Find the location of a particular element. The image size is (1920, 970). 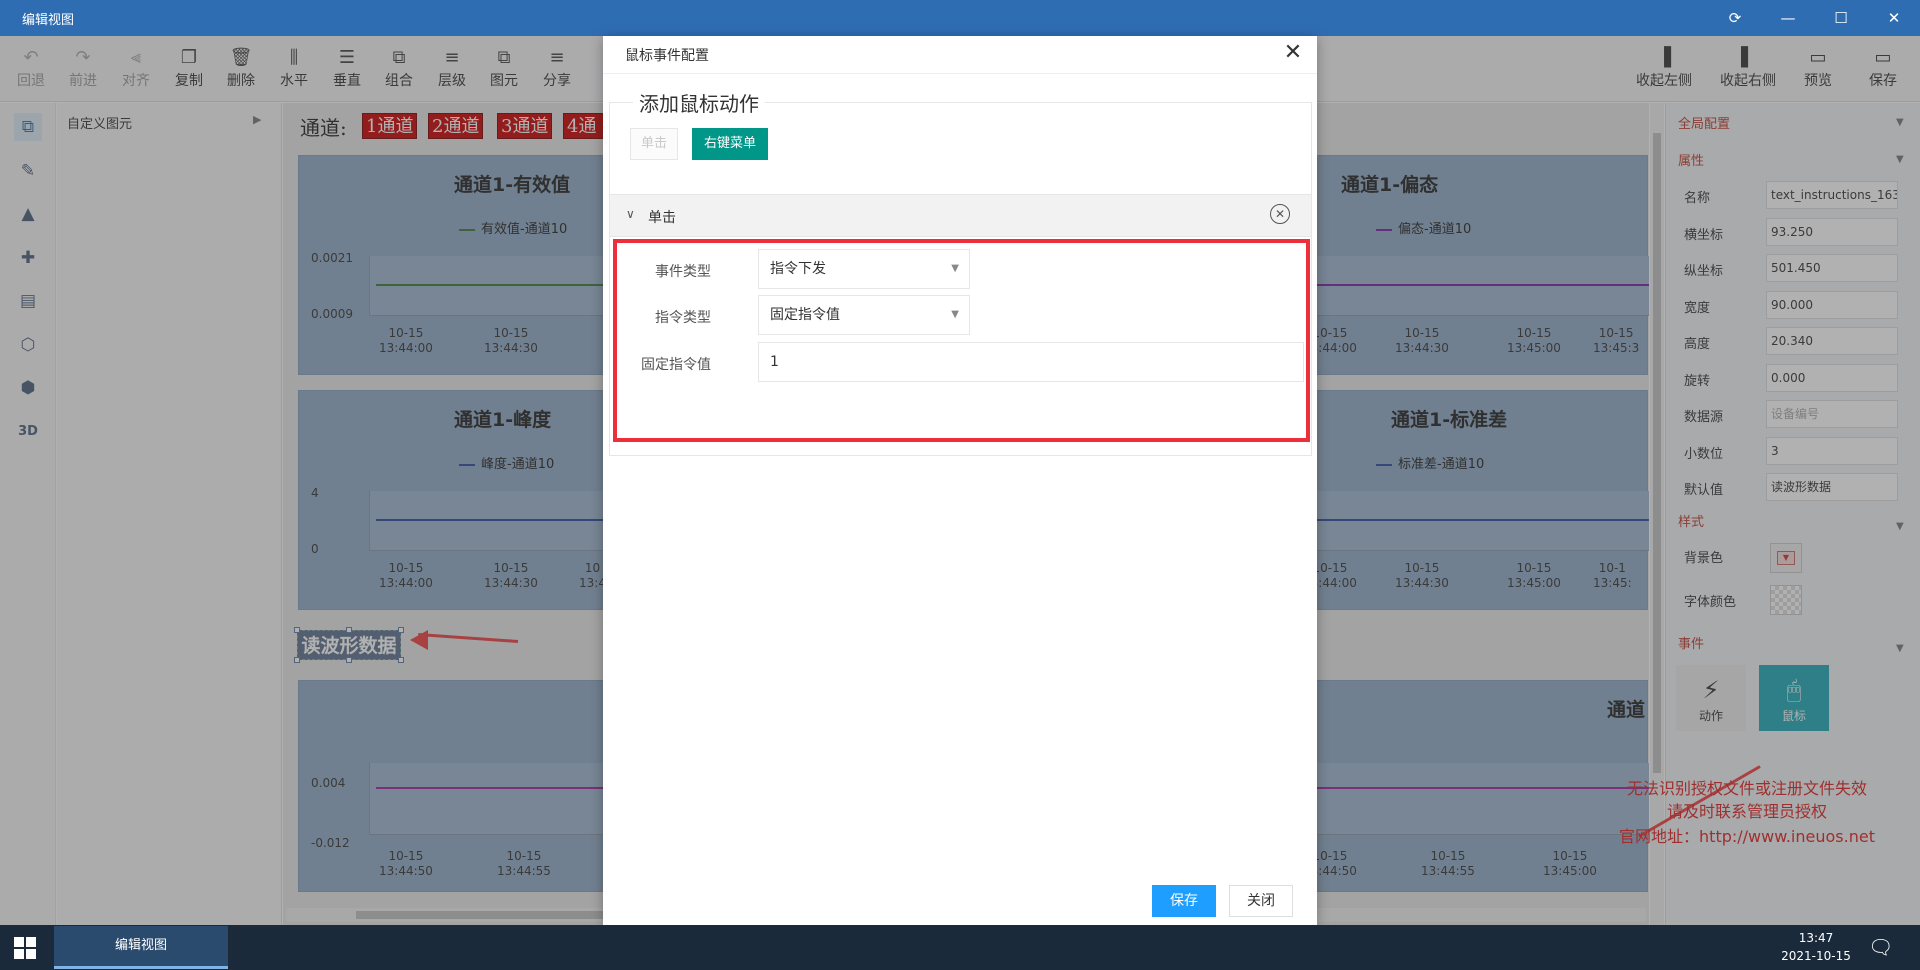

clock-time: 13:47 is located at coordinates (1816, 938).